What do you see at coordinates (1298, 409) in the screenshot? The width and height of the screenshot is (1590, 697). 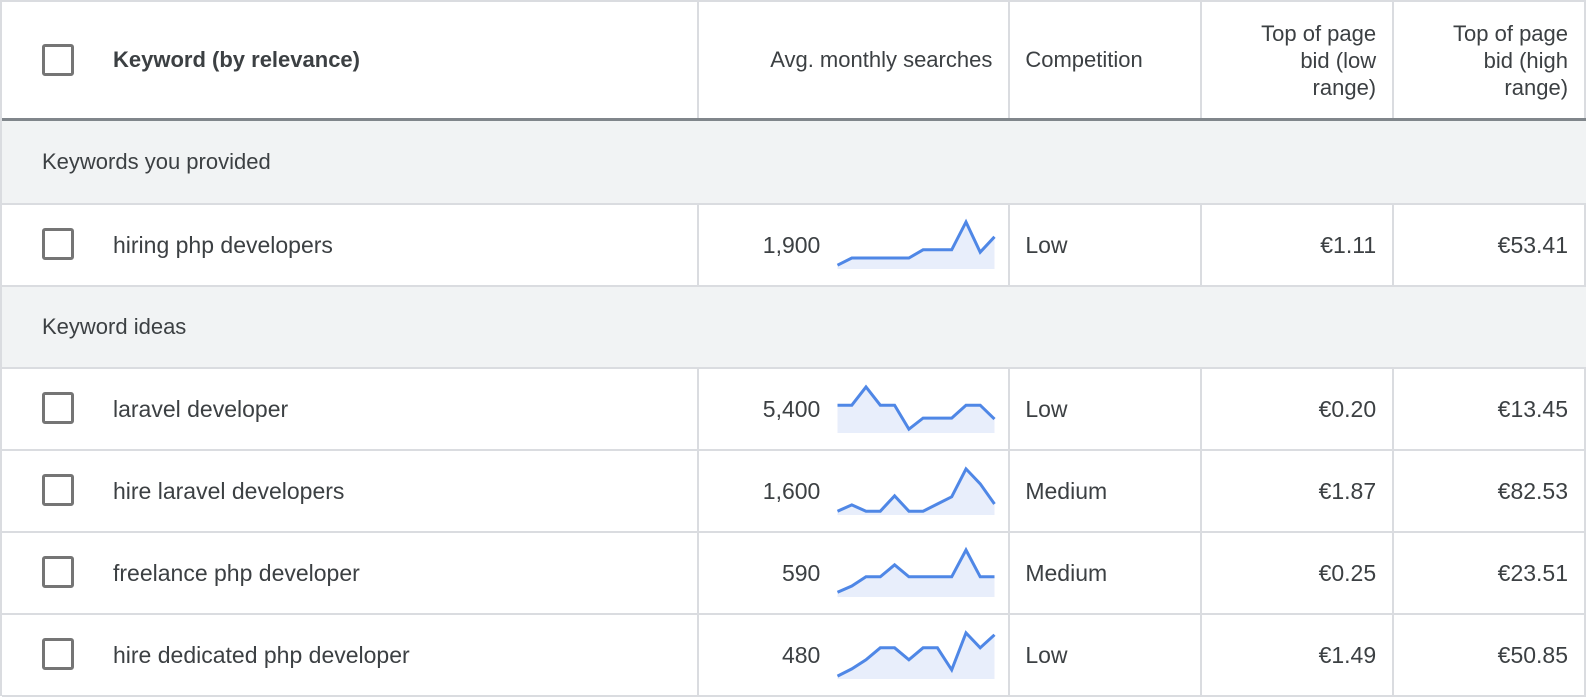 I see `low-bid-cell: €0.20` at bounding box center [1298, 409].